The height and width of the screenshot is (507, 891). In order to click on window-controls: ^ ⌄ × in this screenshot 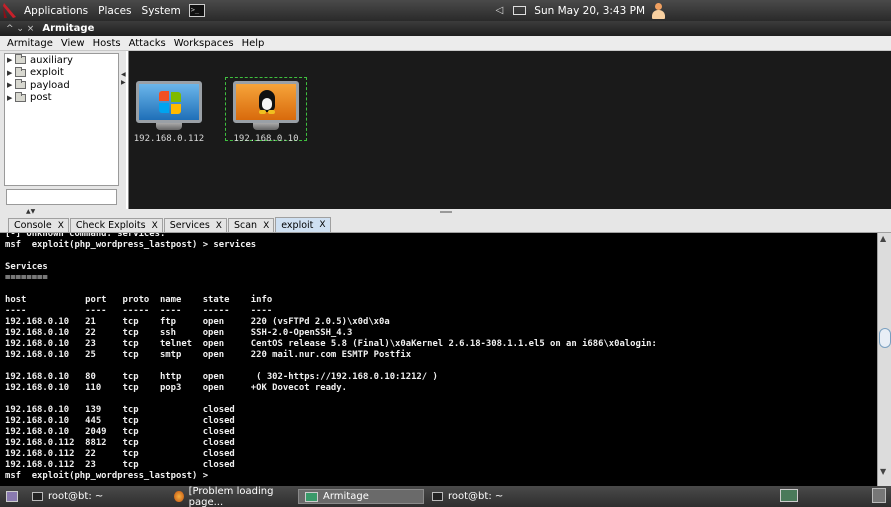, I will do `click(20, 29)`.